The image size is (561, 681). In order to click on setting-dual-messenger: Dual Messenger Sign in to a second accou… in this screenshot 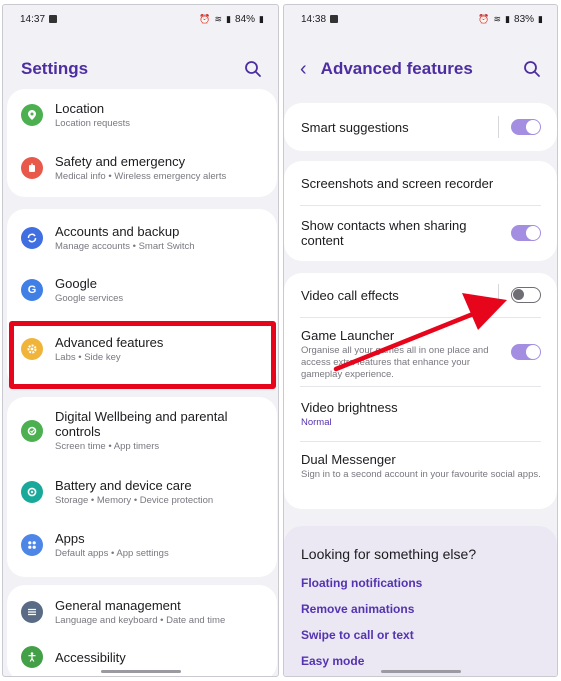, I will do `click(420, 475)`.